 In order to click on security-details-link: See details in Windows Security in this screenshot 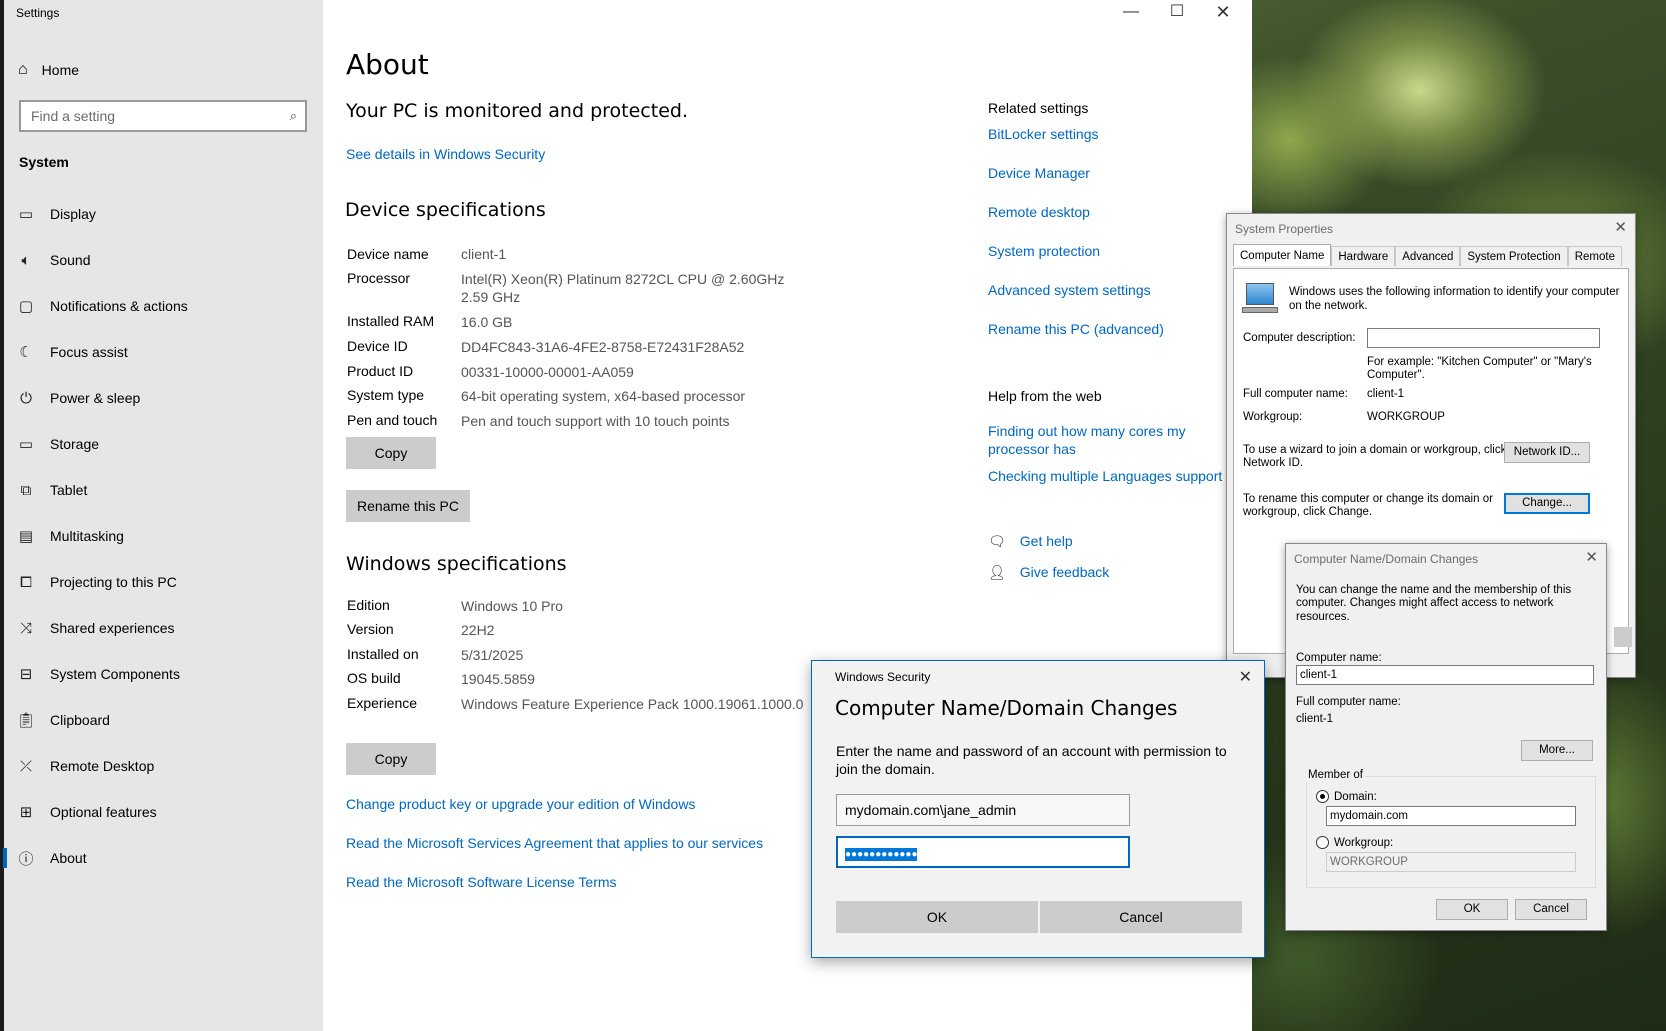, I will do `click(445, 154)`.